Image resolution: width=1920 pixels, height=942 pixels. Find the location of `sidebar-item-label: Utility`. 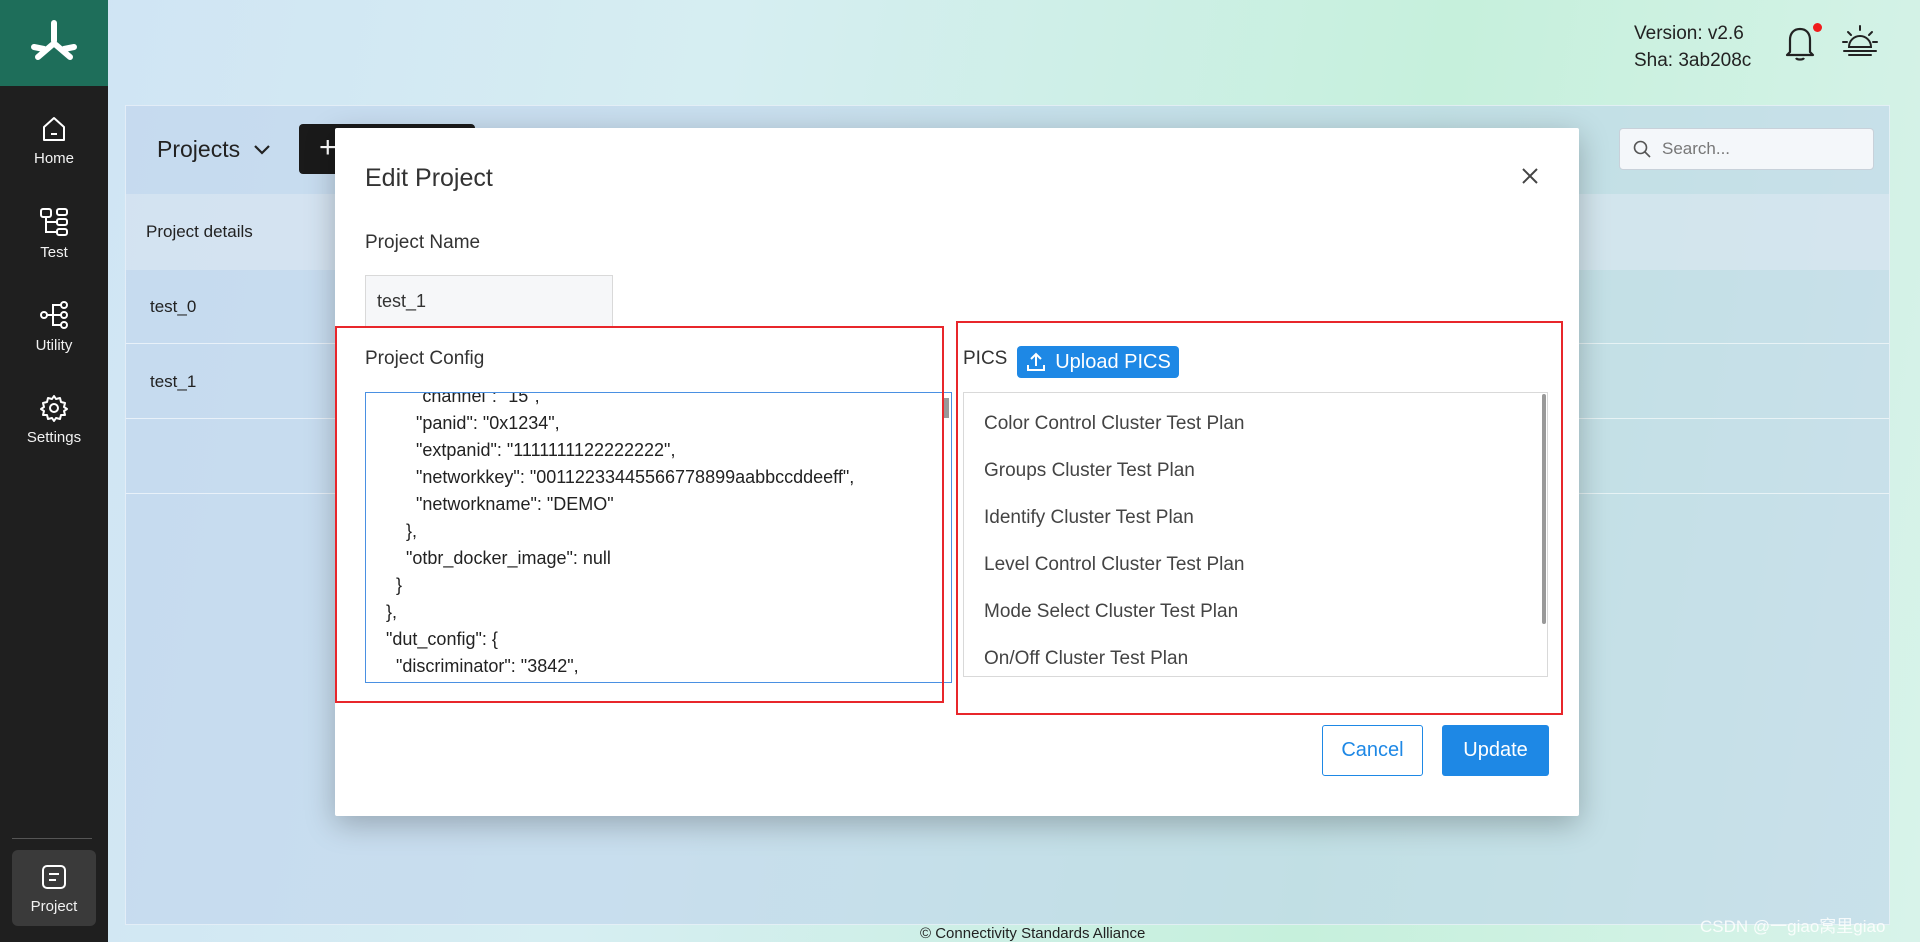

sidebar-item-label: Utility is located at coordinates (54, 345).